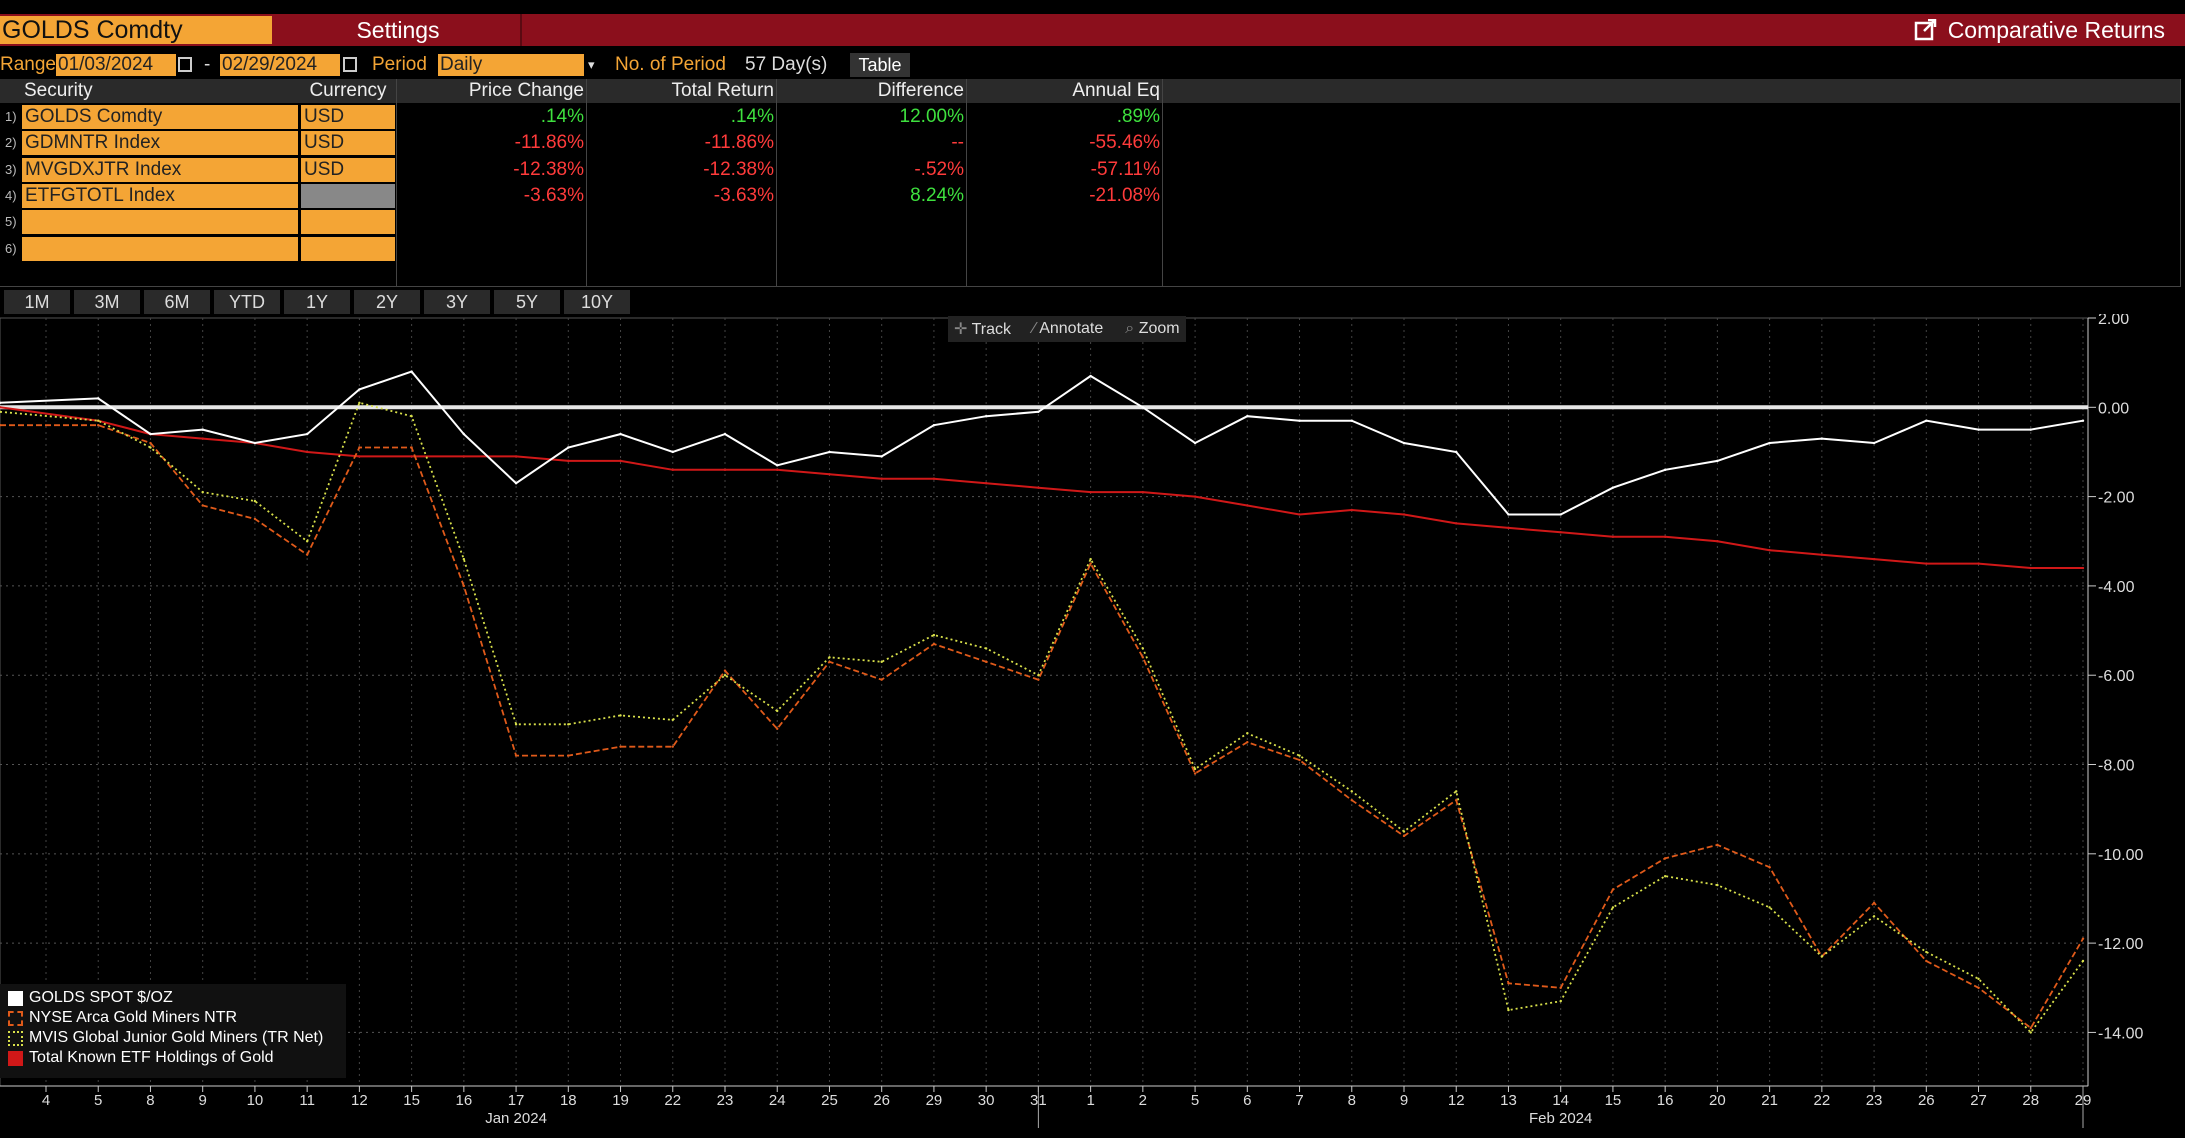 The height and width of the screenshot is (1138, 2185). I want to click on total-return-cell: .14%, so click(752, 116).